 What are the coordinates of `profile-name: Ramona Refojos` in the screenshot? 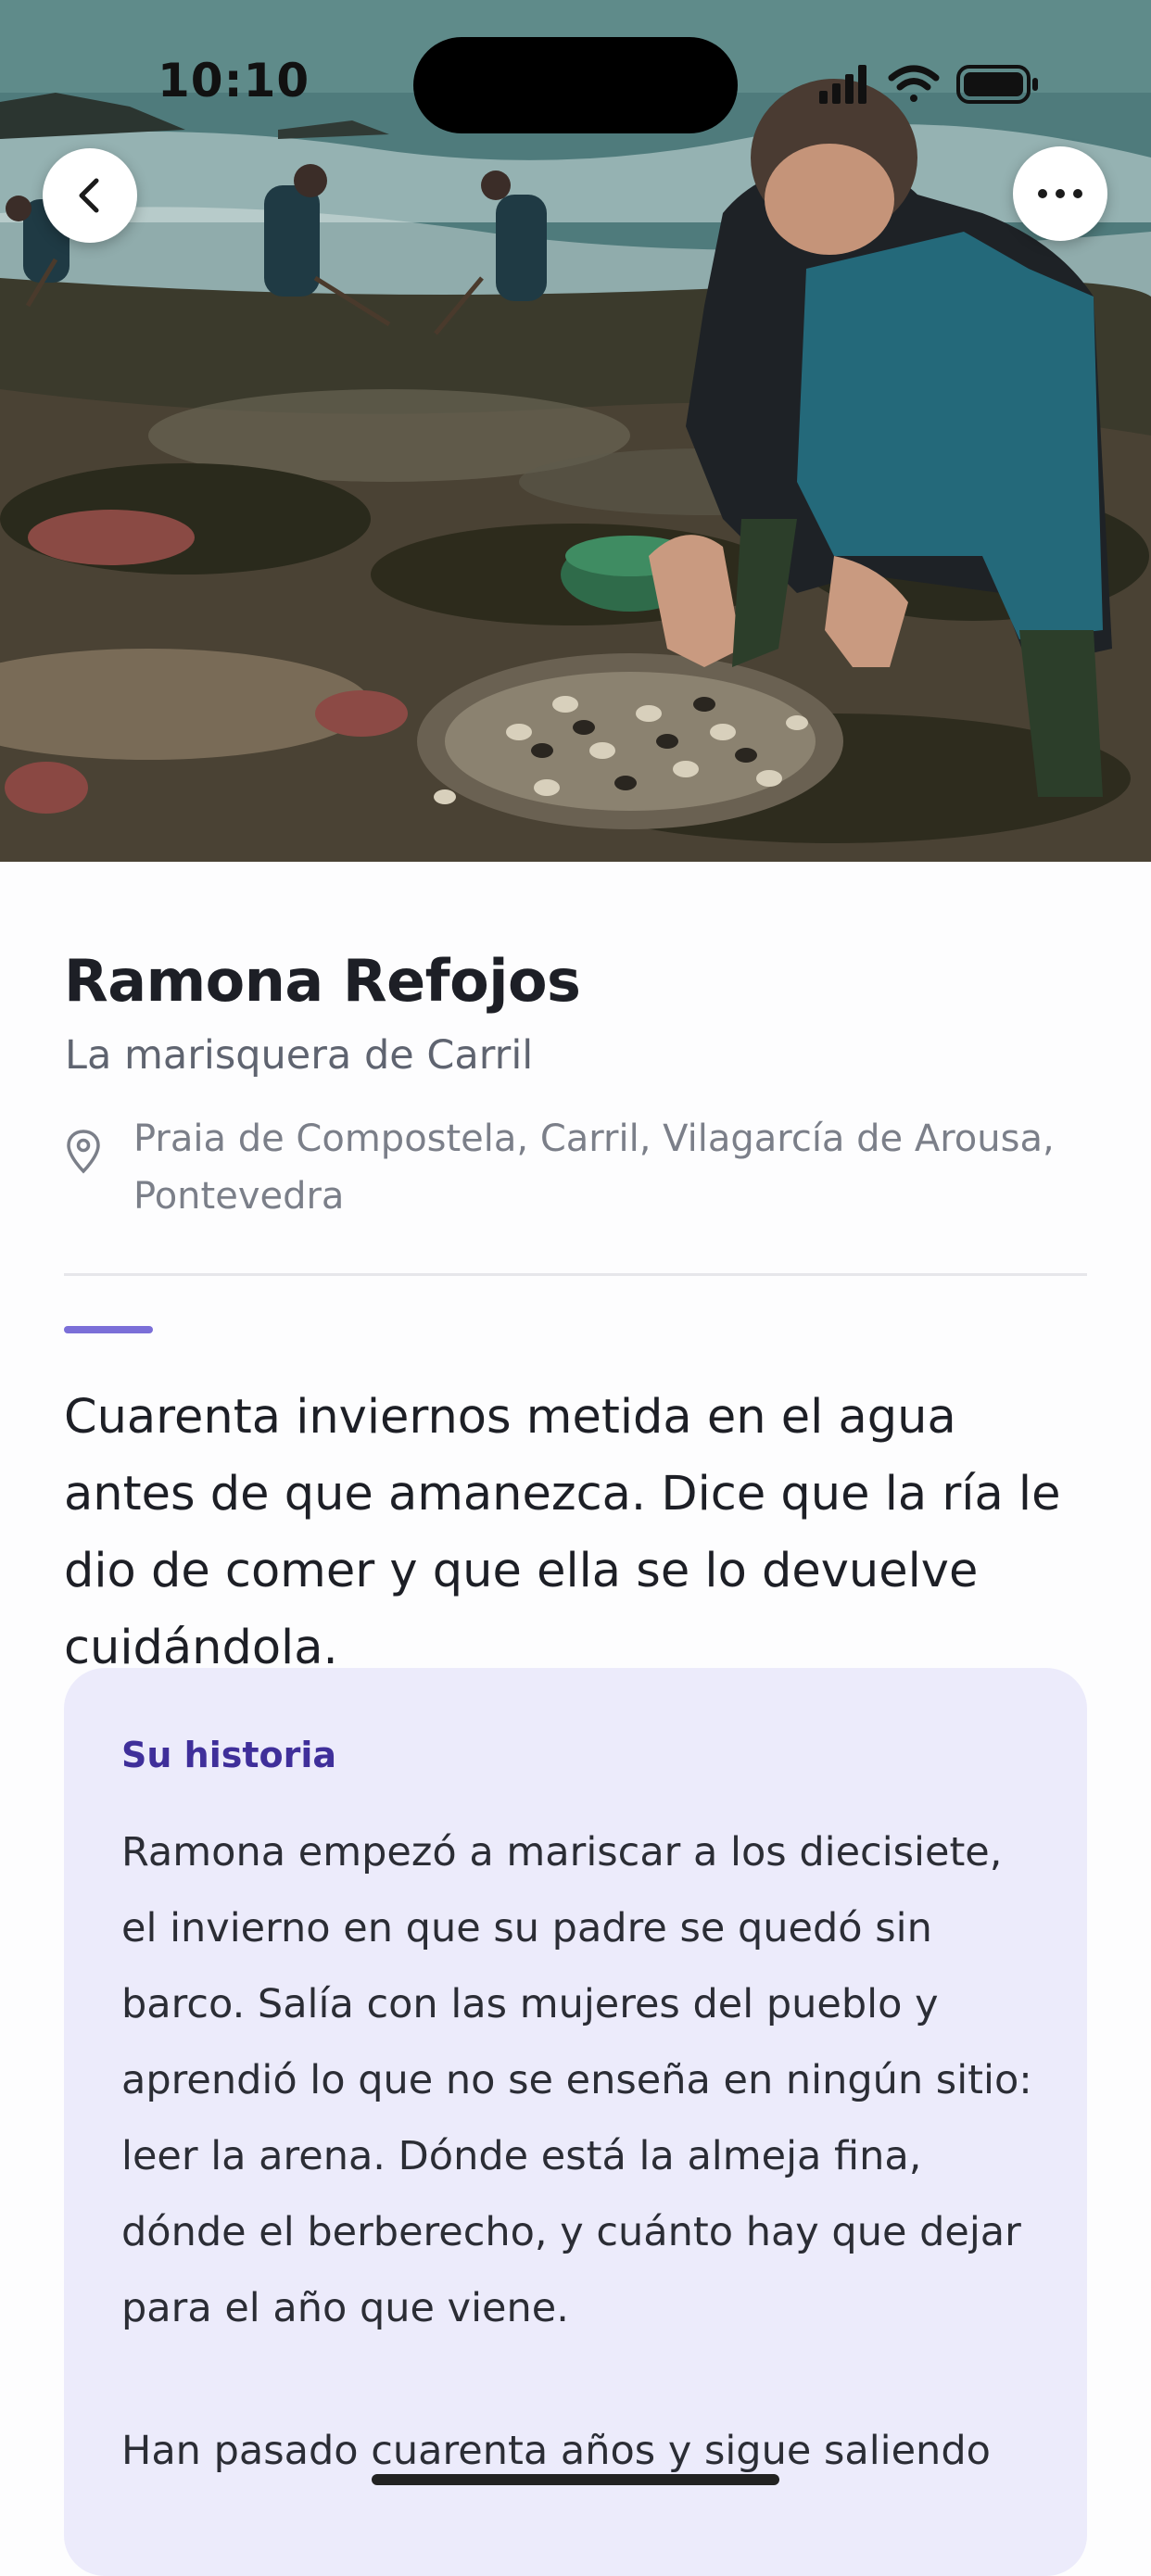 It's located at (322, 981).